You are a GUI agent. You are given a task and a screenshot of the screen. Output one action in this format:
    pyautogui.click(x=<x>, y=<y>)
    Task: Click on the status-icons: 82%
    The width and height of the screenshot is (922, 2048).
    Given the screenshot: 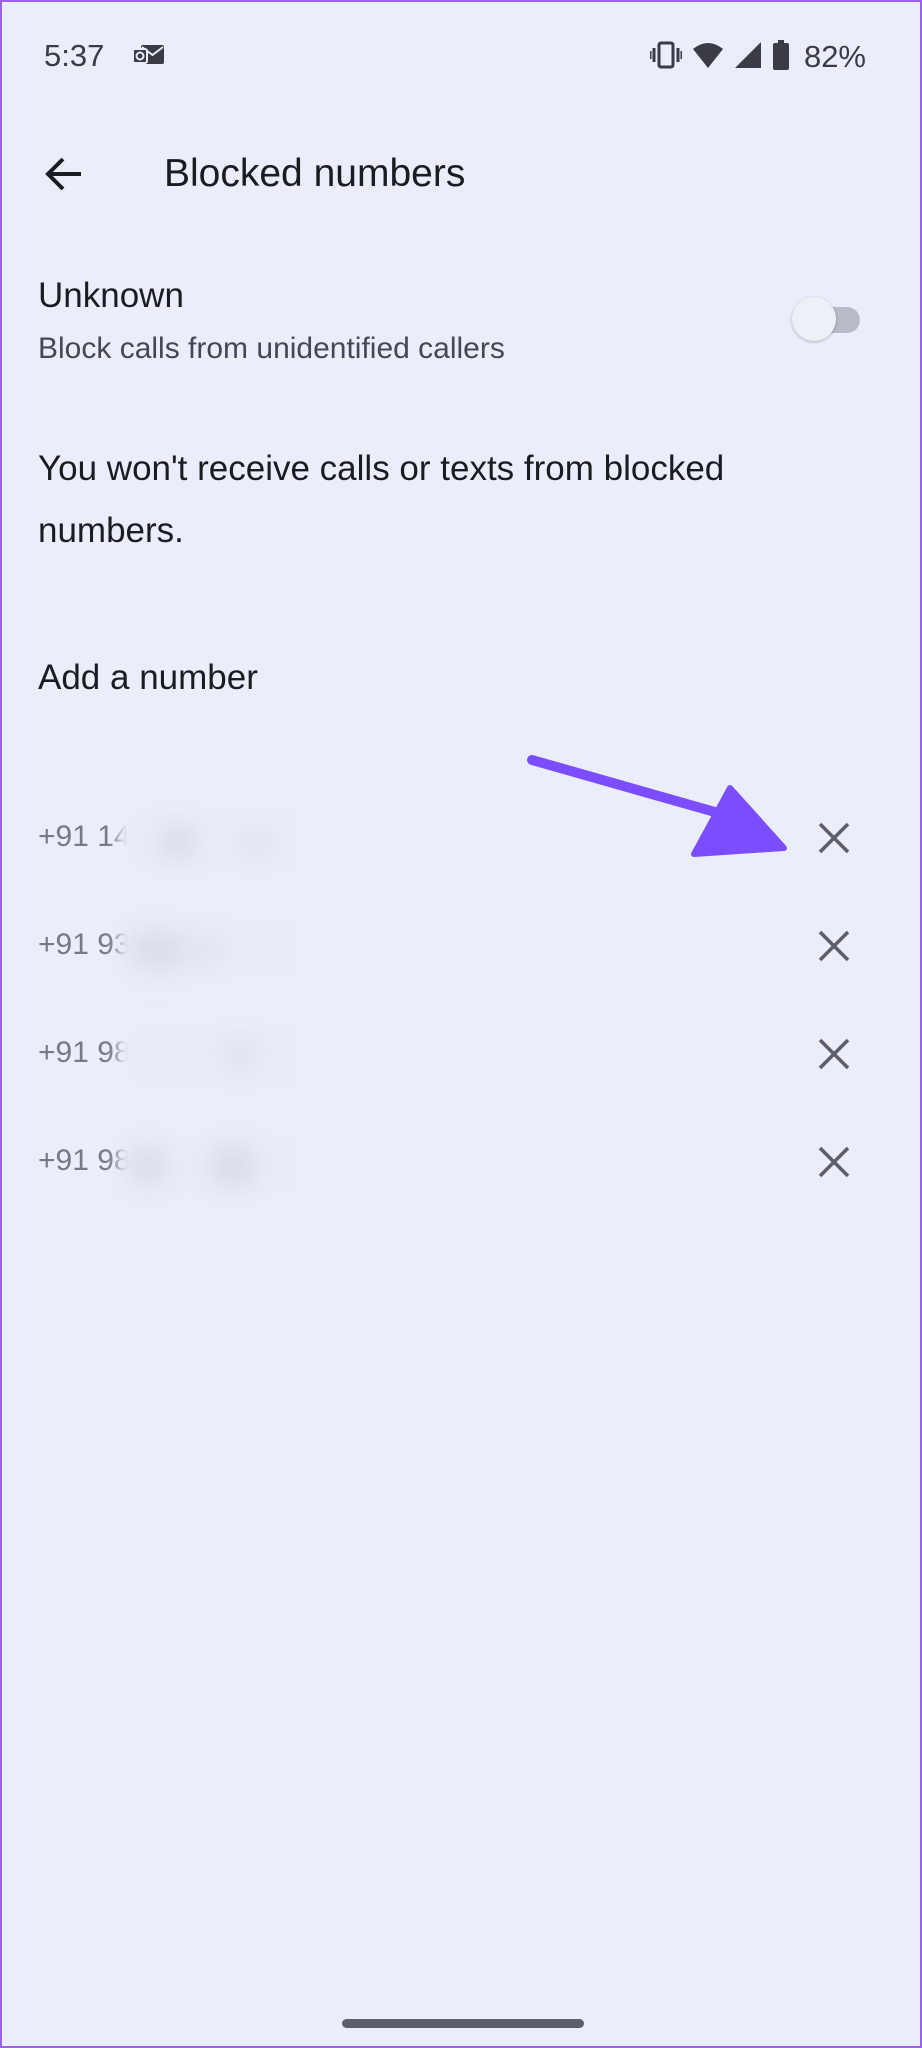 What is the action you would take?
    pyautogui.click(x=757, y=57)
    